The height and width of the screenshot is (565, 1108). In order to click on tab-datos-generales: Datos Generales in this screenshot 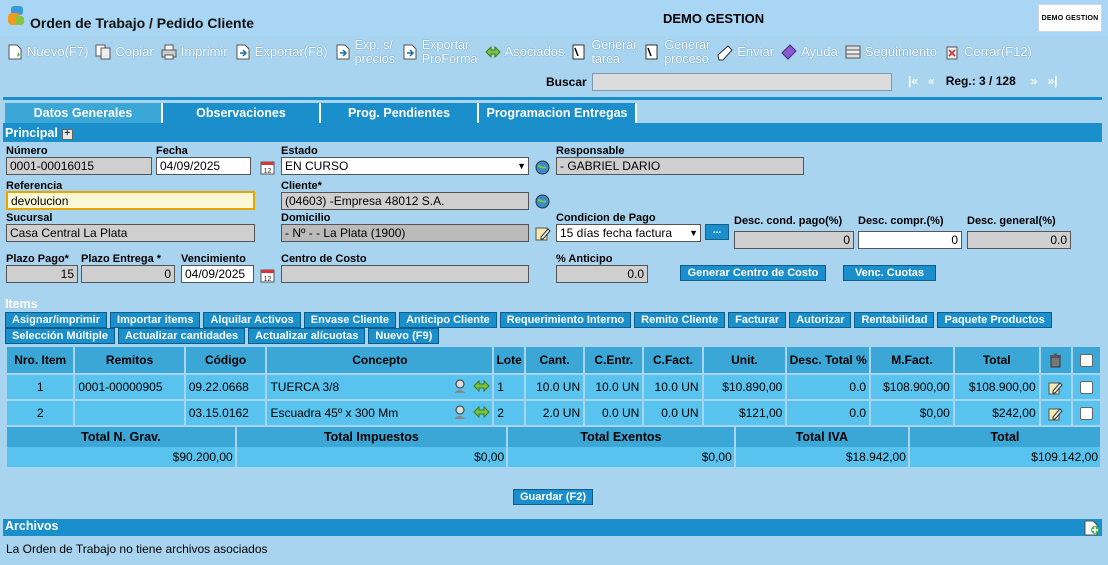, I will do `click(84, 113)`.